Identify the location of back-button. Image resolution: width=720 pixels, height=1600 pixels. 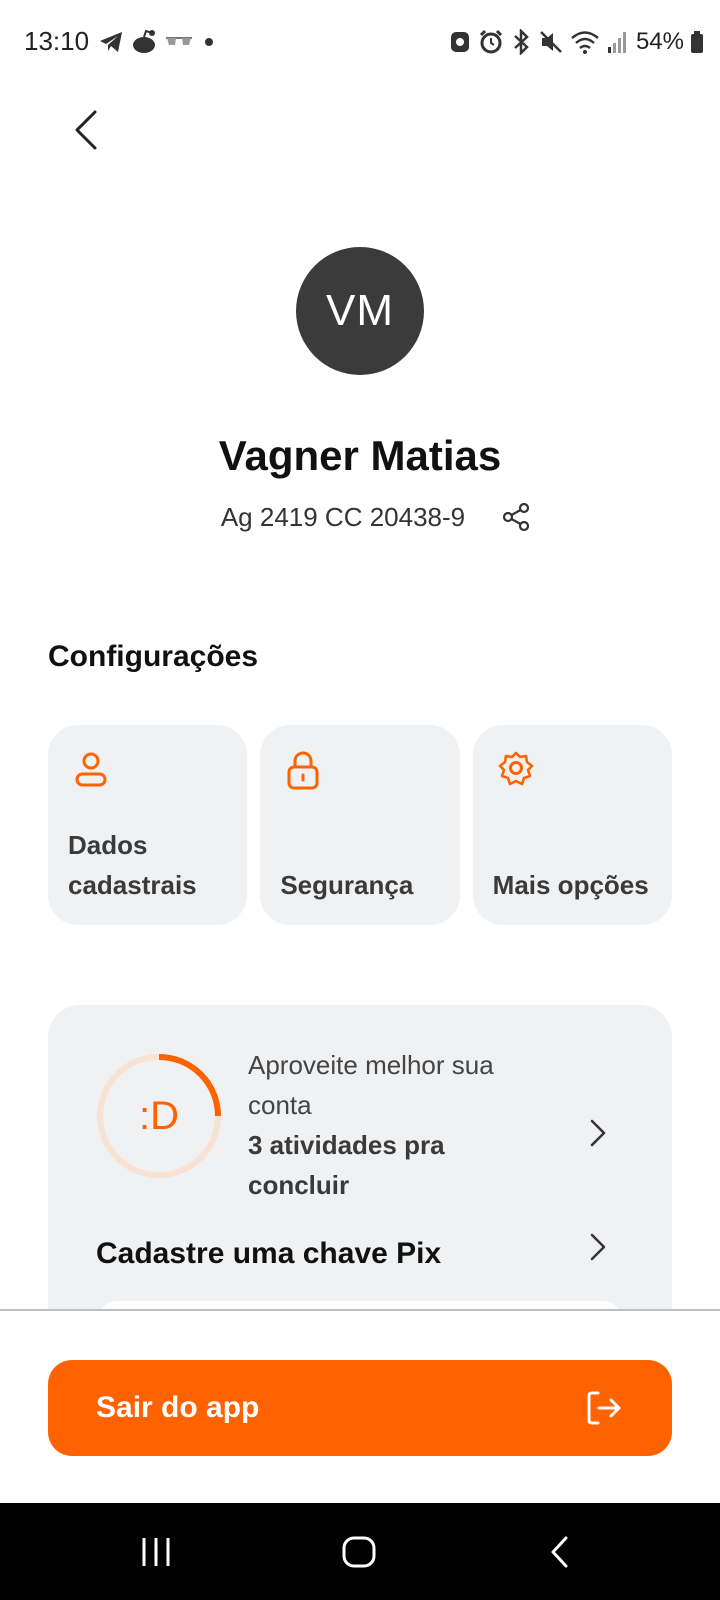
(86, 130).